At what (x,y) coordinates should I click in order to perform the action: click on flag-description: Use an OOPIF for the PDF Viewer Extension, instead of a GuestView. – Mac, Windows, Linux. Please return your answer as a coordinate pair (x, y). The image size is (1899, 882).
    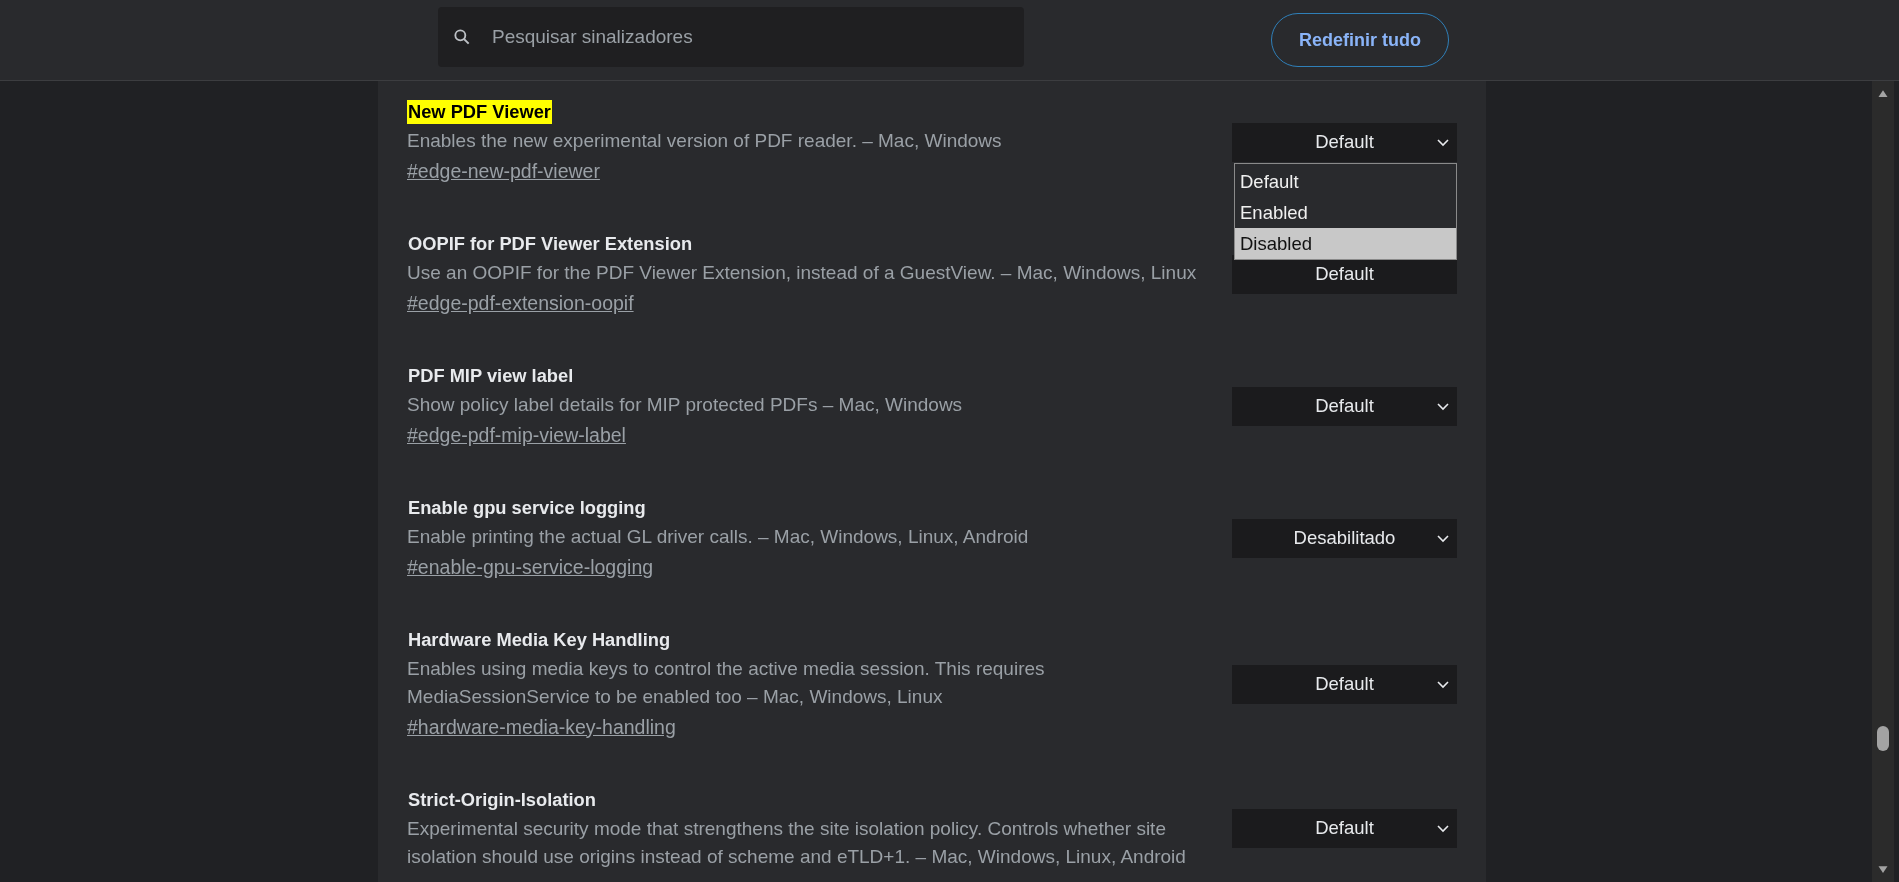
    Looking at the image, I should click on (802, 273).